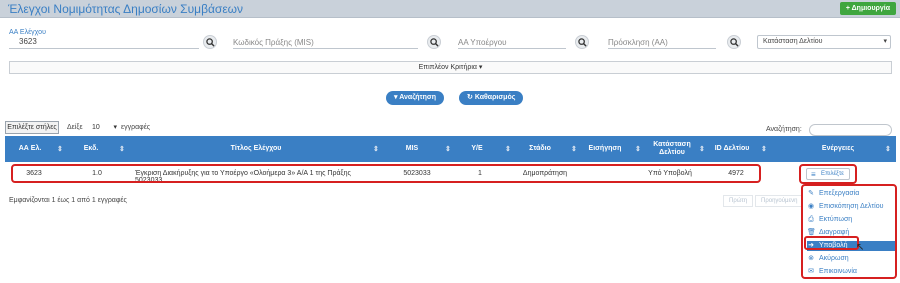 This screenshot has width=900, height=283. I want to click on submit-highlight, so click(831, 243).